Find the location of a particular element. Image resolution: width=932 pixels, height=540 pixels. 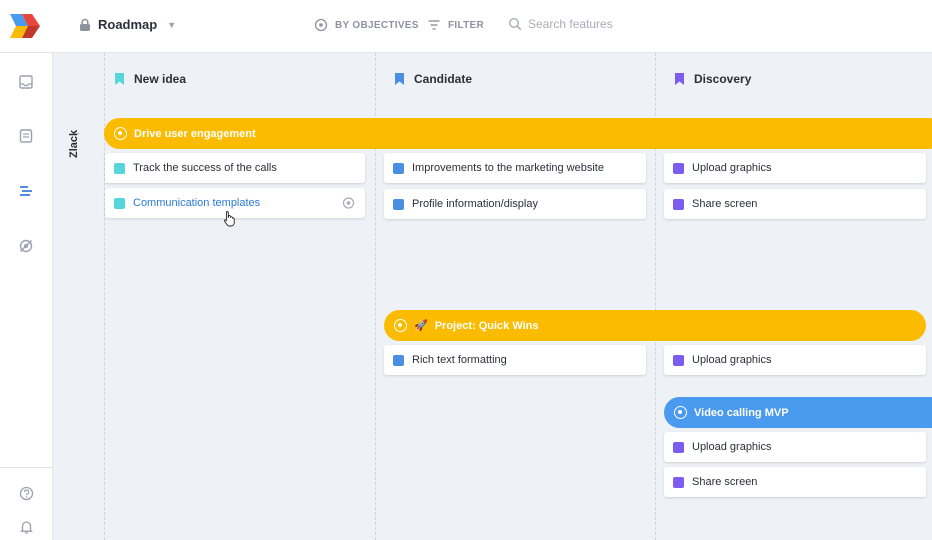

filter-icon is located at coordinates (434, 25).